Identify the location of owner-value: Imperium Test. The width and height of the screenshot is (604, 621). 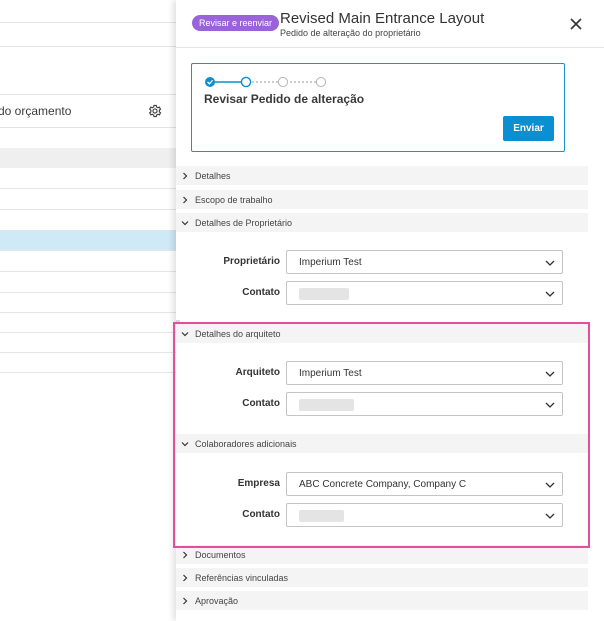
(330, 262).